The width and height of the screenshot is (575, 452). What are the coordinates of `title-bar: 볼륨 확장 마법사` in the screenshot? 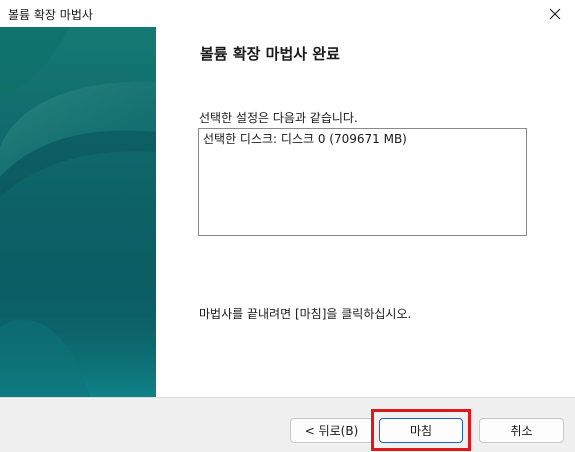 It's located at (287, 13).